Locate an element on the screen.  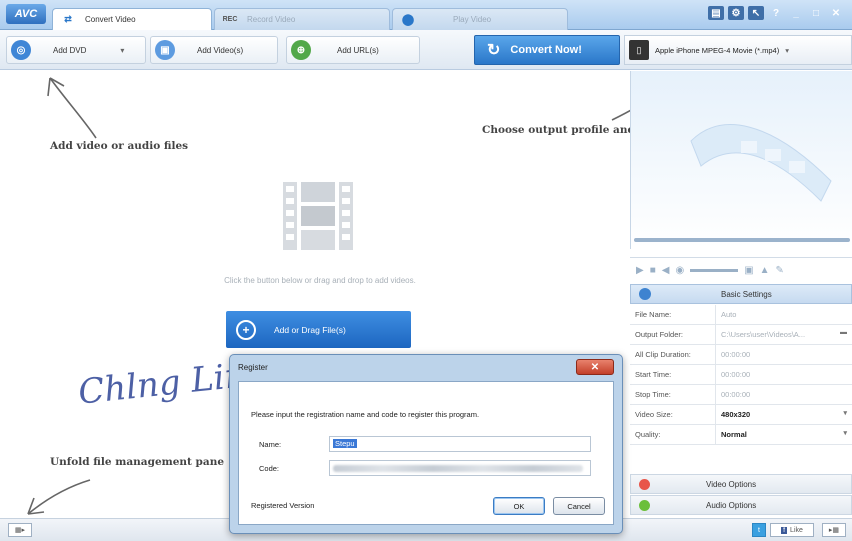
help-icon: ? is located at coordinates (776, 13).